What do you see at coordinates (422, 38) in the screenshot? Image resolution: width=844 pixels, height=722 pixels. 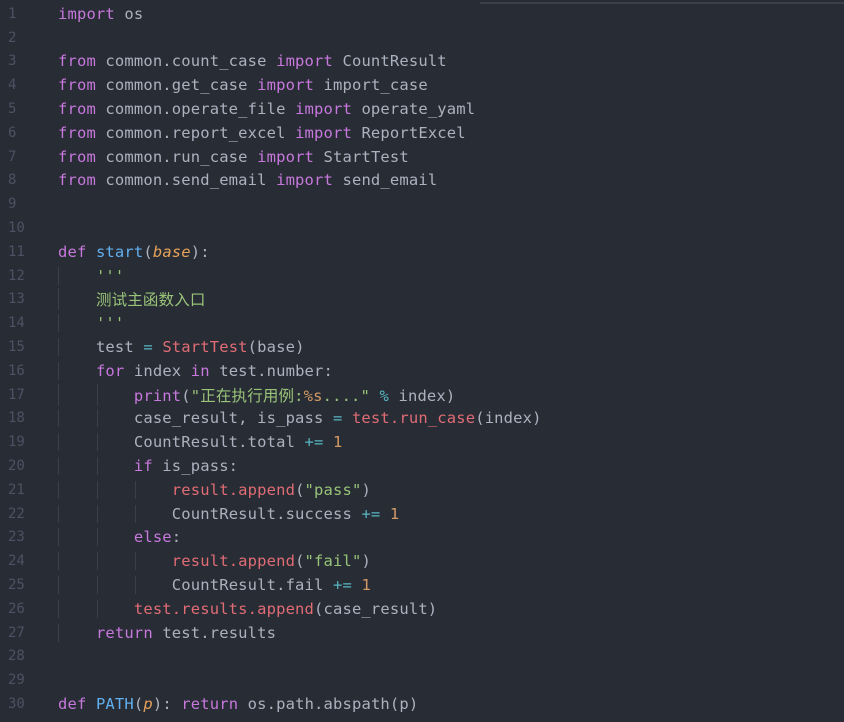 I see `code-line: 2` at bounding box center [422, 38].